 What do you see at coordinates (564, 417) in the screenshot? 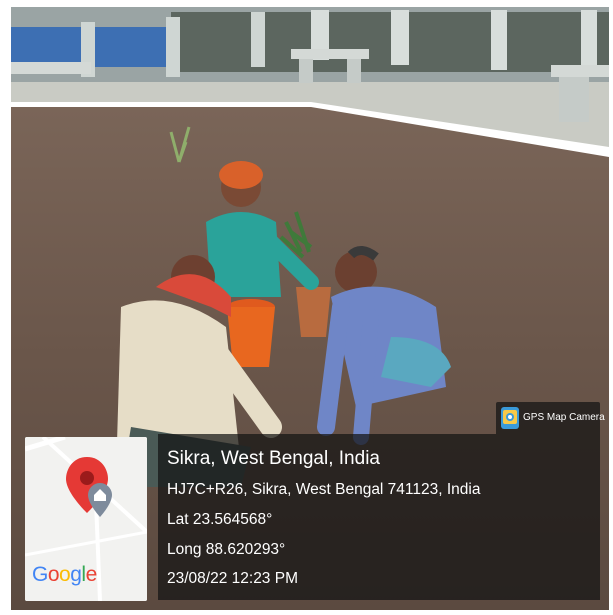
I see `badge-label: GPS Map Camera` at bounding box center [564, 417].